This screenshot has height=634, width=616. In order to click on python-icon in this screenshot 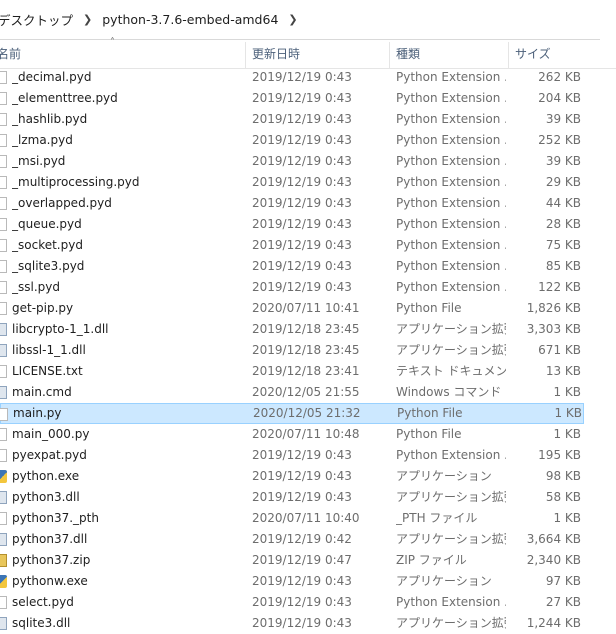, I will do `click(3, 476)`.